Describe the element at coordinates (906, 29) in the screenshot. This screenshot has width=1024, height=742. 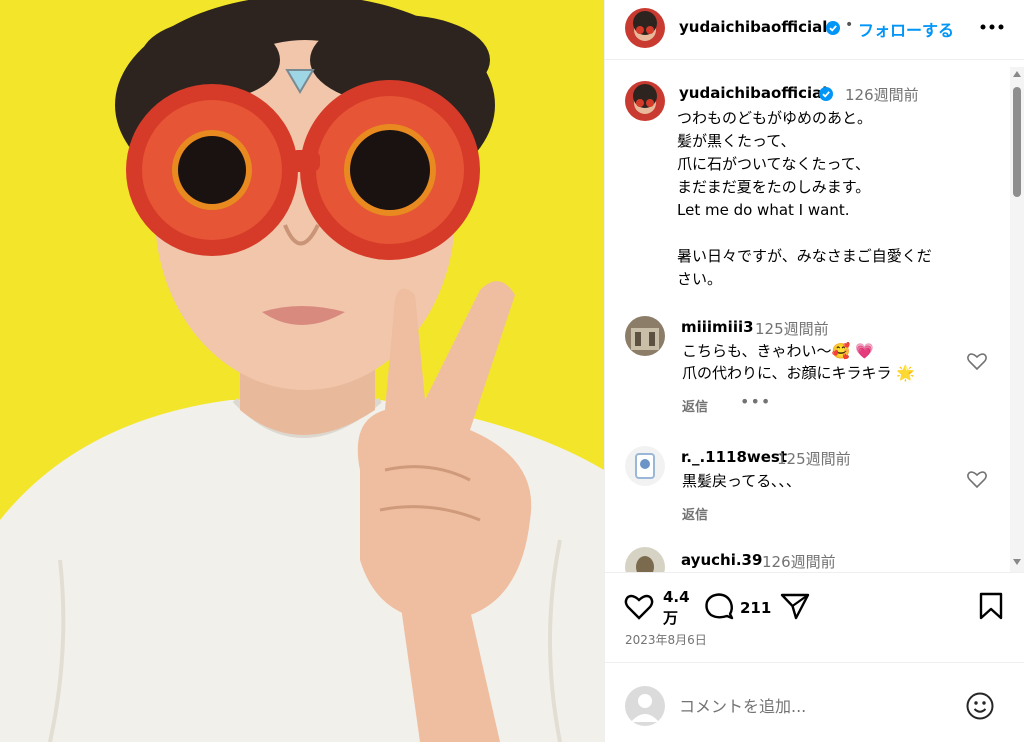
I see `follow-button: フォローする` at that location.